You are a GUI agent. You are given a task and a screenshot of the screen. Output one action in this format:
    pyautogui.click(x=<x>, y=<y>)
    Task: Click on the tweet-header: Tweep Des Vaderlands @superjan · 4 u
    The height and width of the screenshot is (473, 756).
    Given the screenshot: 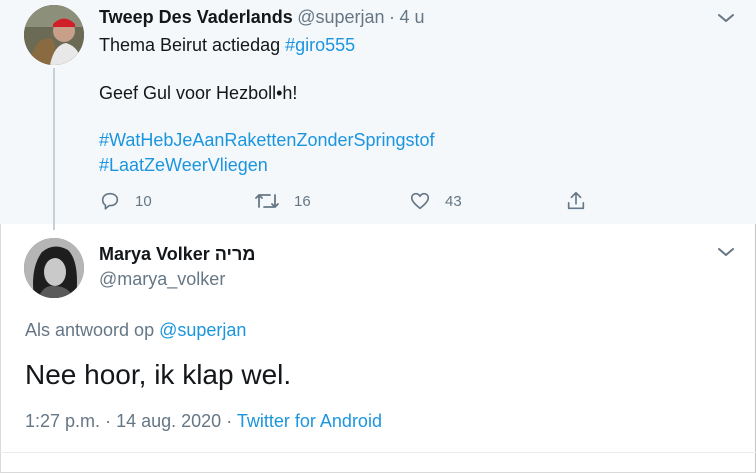 What is the action you would take?
    pyautogui.click(x=261, y=17)
    